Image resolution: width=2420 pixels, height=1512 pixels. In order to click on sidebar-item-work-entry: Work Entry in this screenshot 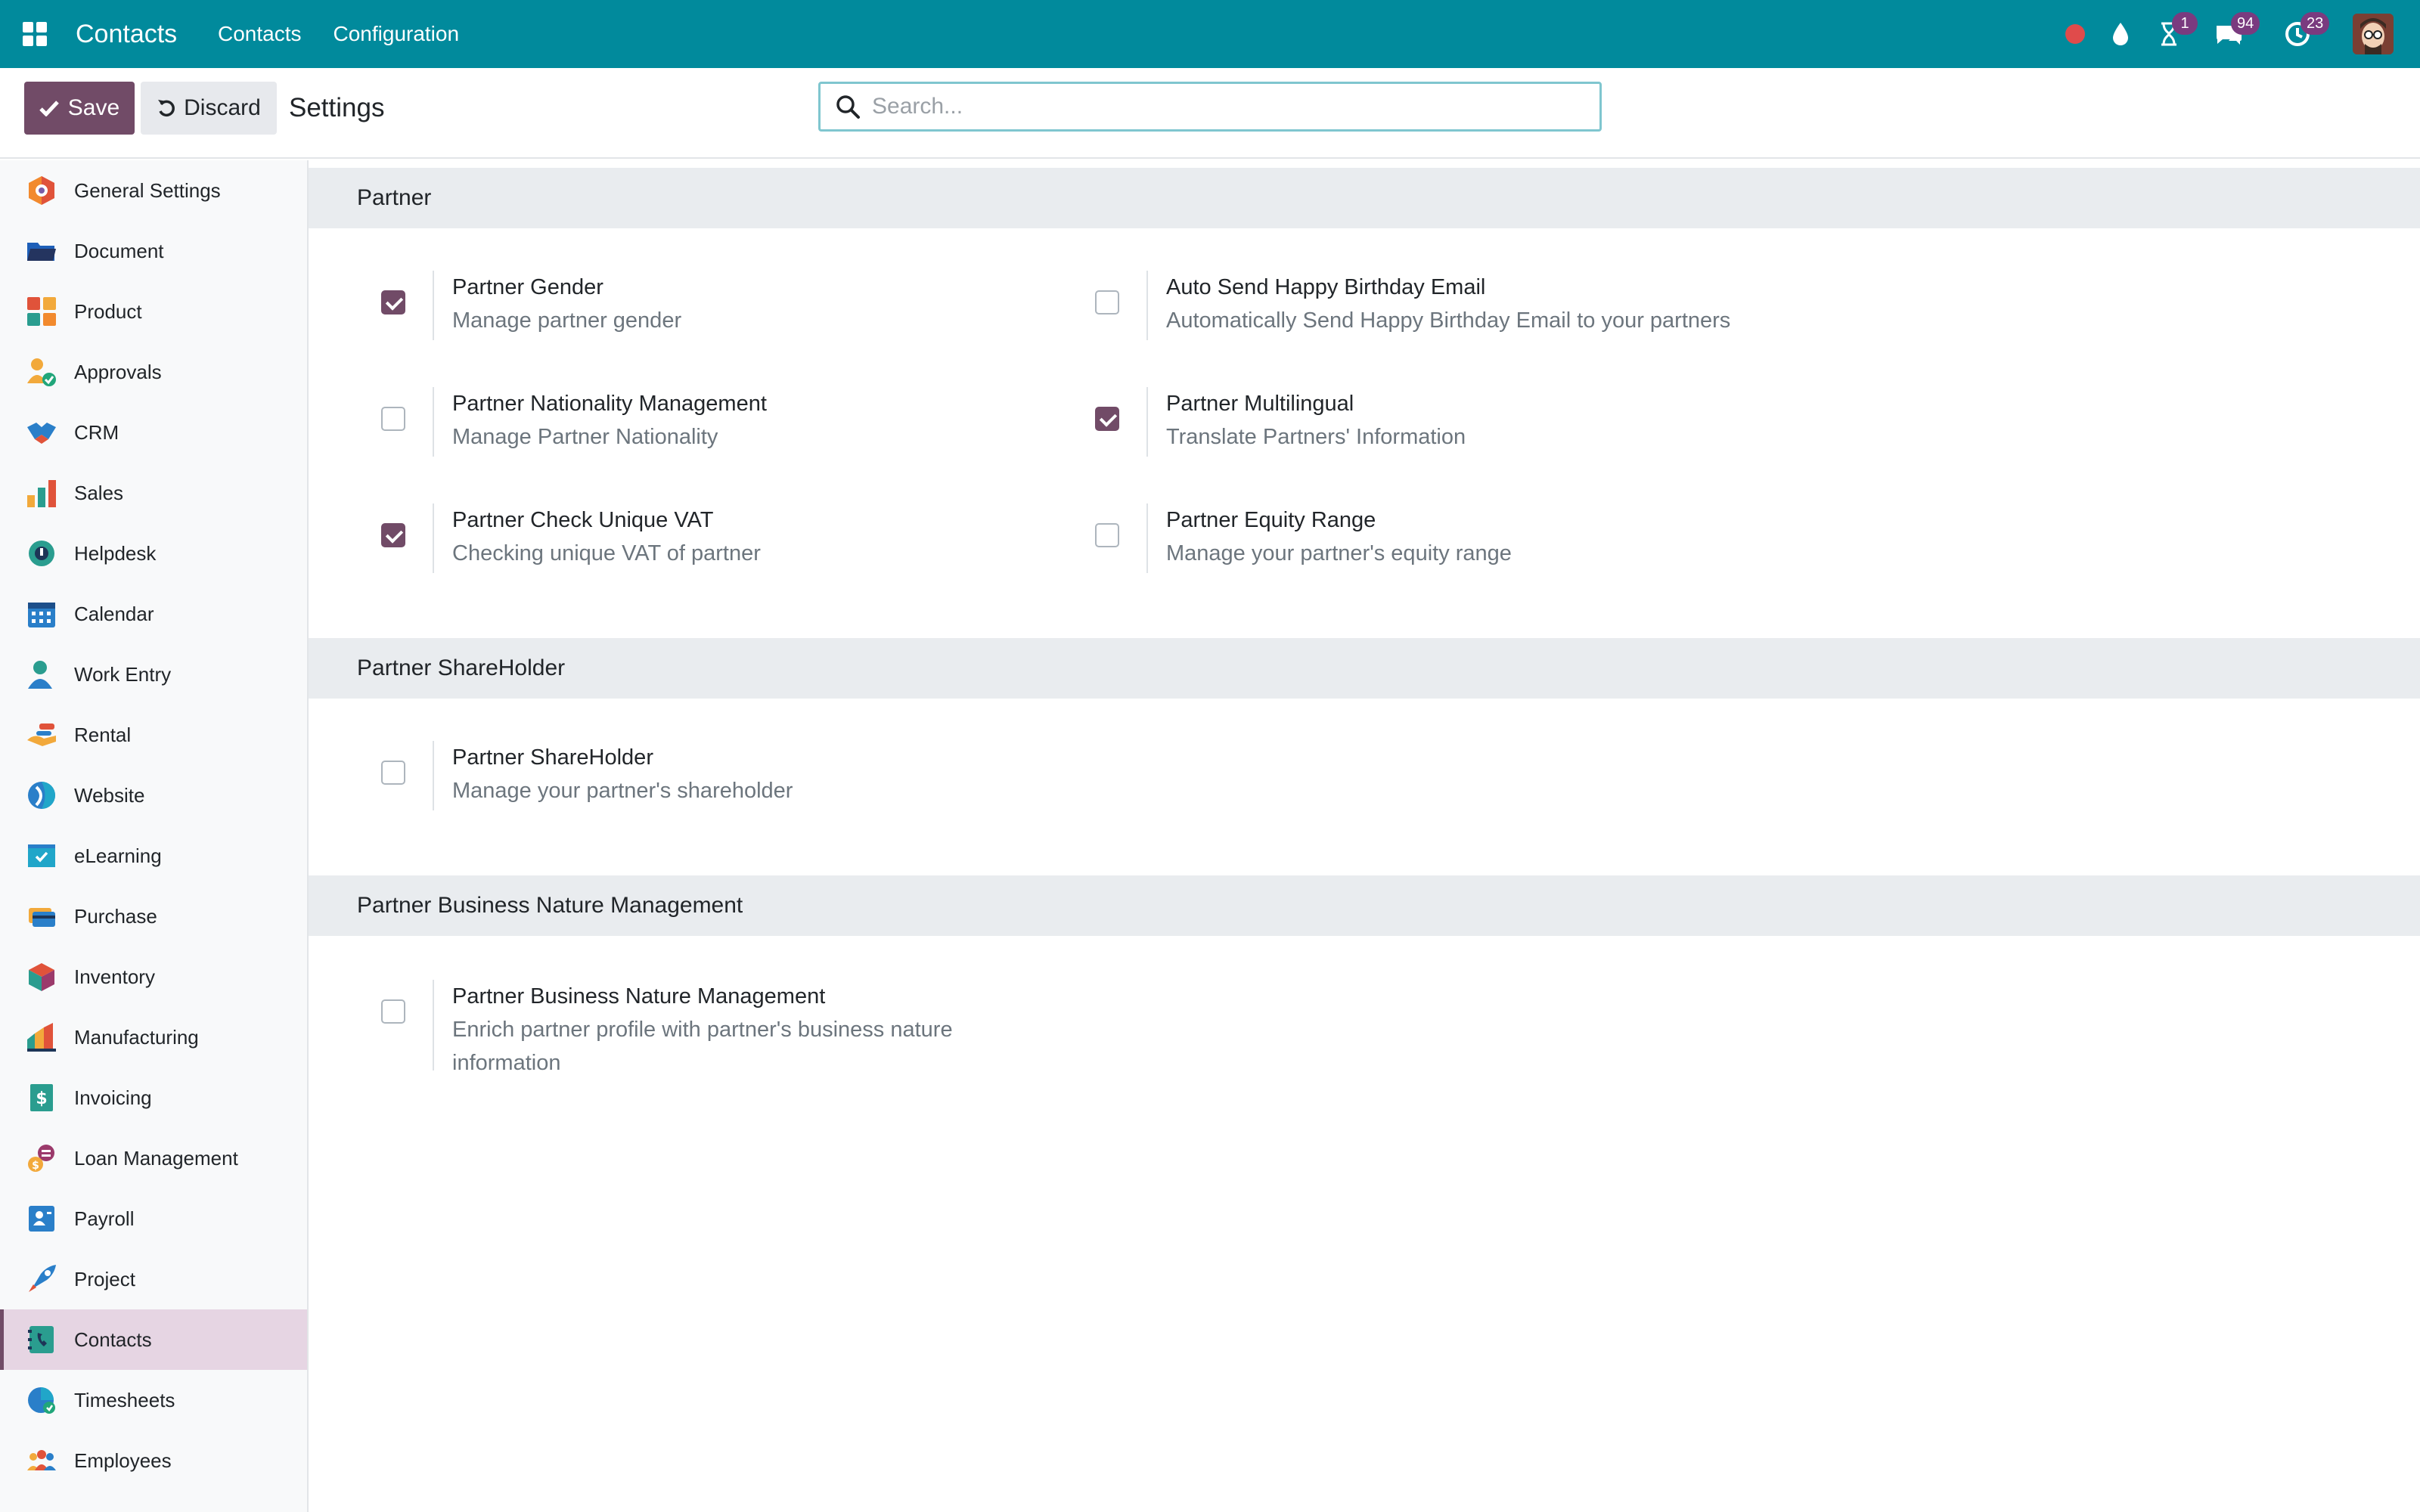, I will do `click(153, 674)`.